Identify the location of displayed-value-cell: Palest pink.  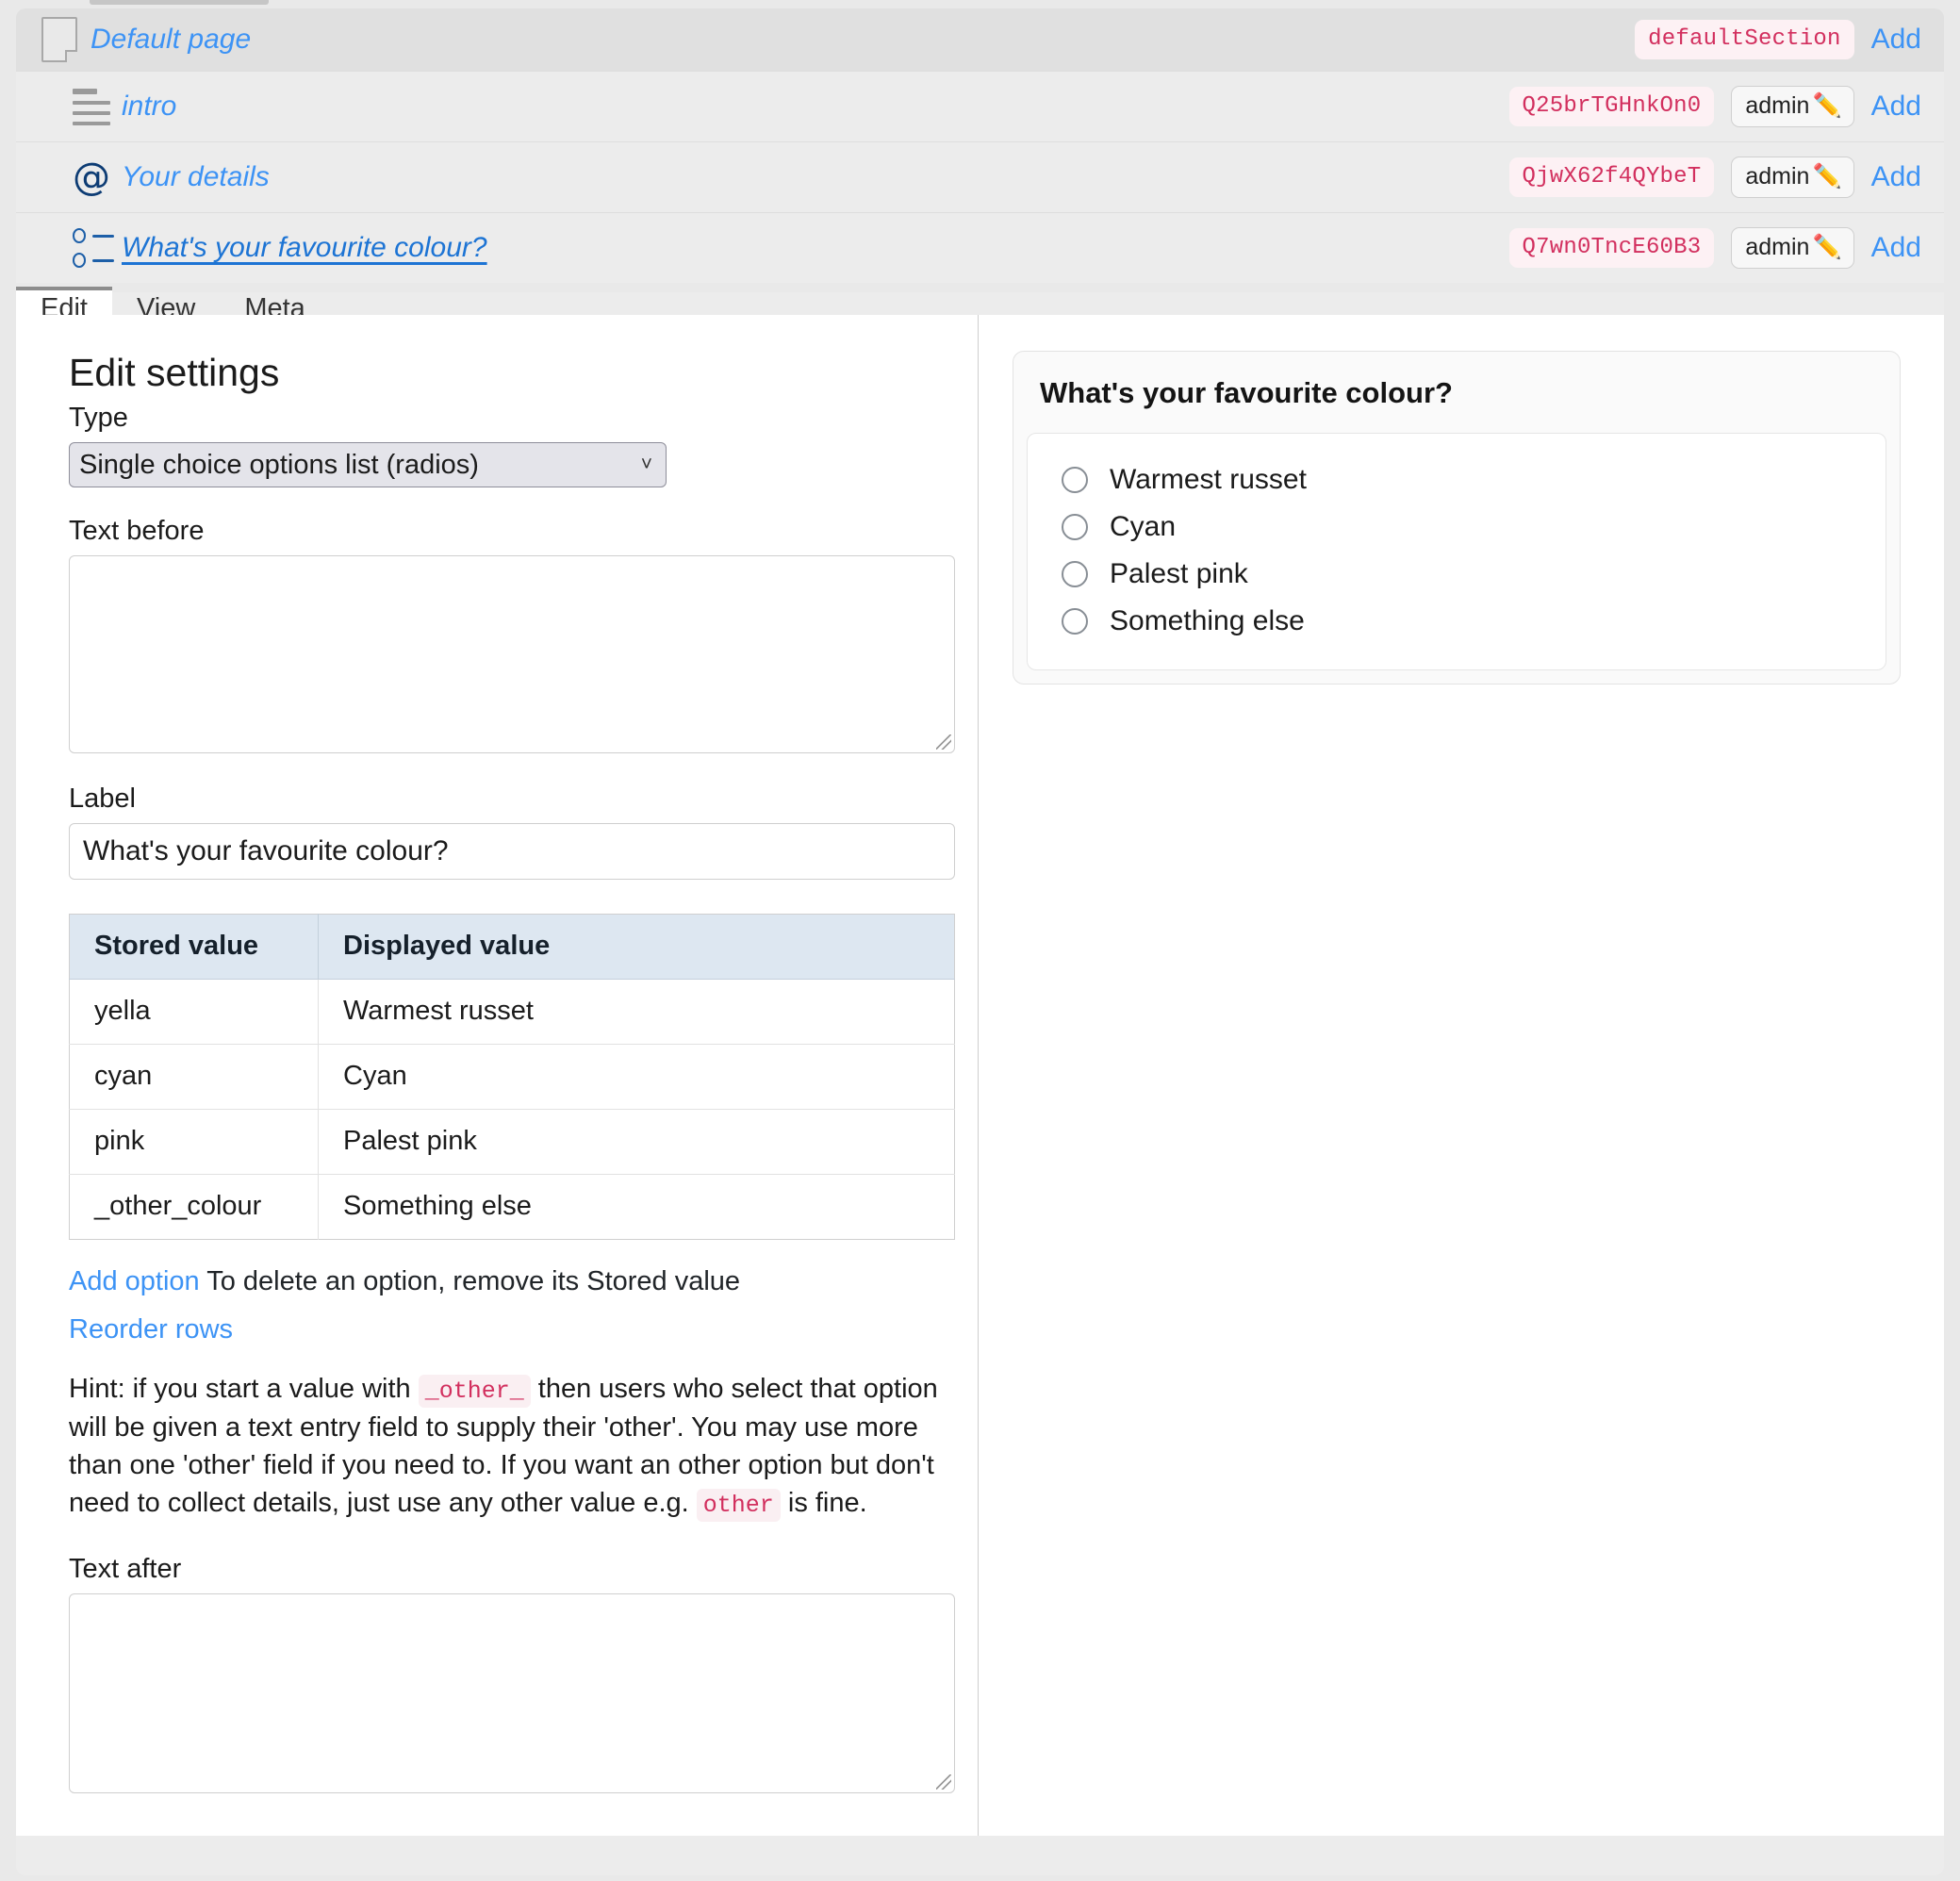
(637, 1142).